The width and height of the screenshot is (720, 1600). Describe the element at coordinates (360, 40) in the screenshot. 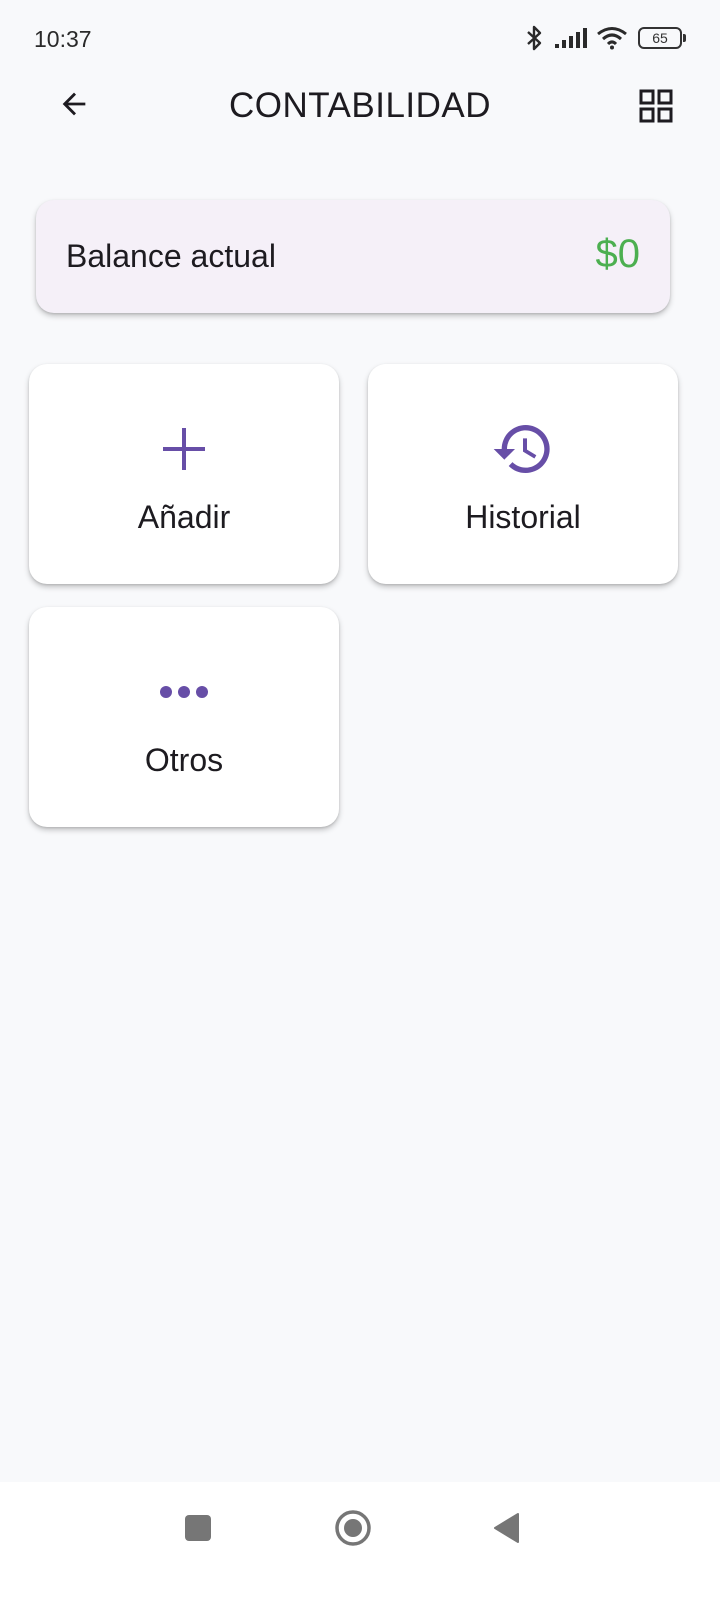

I see `status-bar: 10:37 65` at that location.